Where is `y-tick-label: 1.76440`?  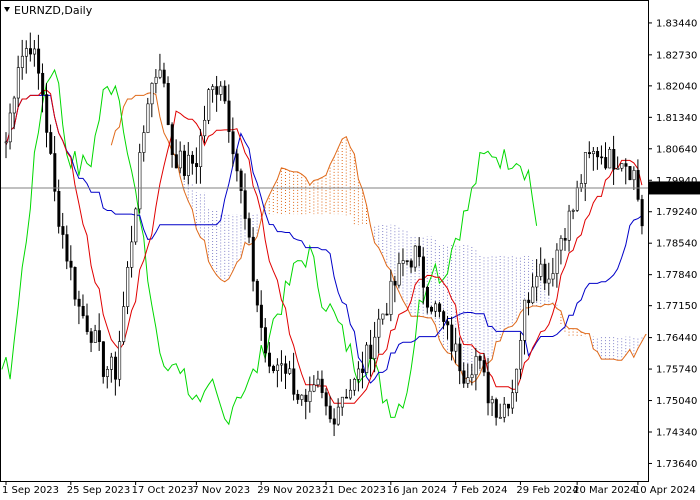
y-tick-label: 1.76440 is located at coordinates (676, 338).